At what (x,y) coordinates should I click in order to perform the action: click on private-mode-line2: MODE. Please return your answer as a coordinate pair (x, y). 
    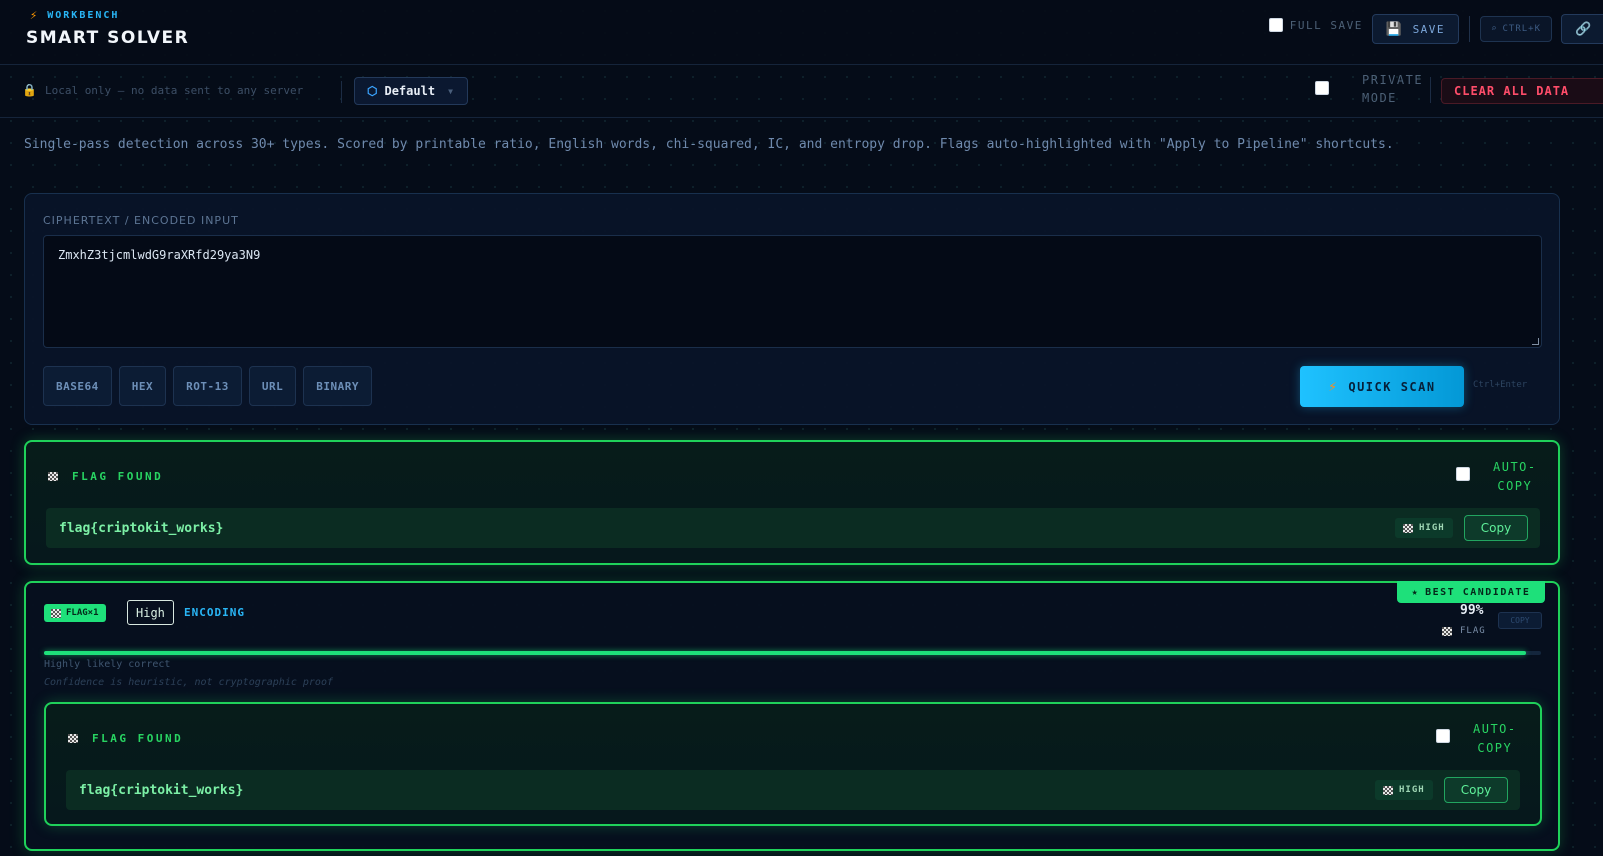
    Looking at the image, I should click on (1379, 98).